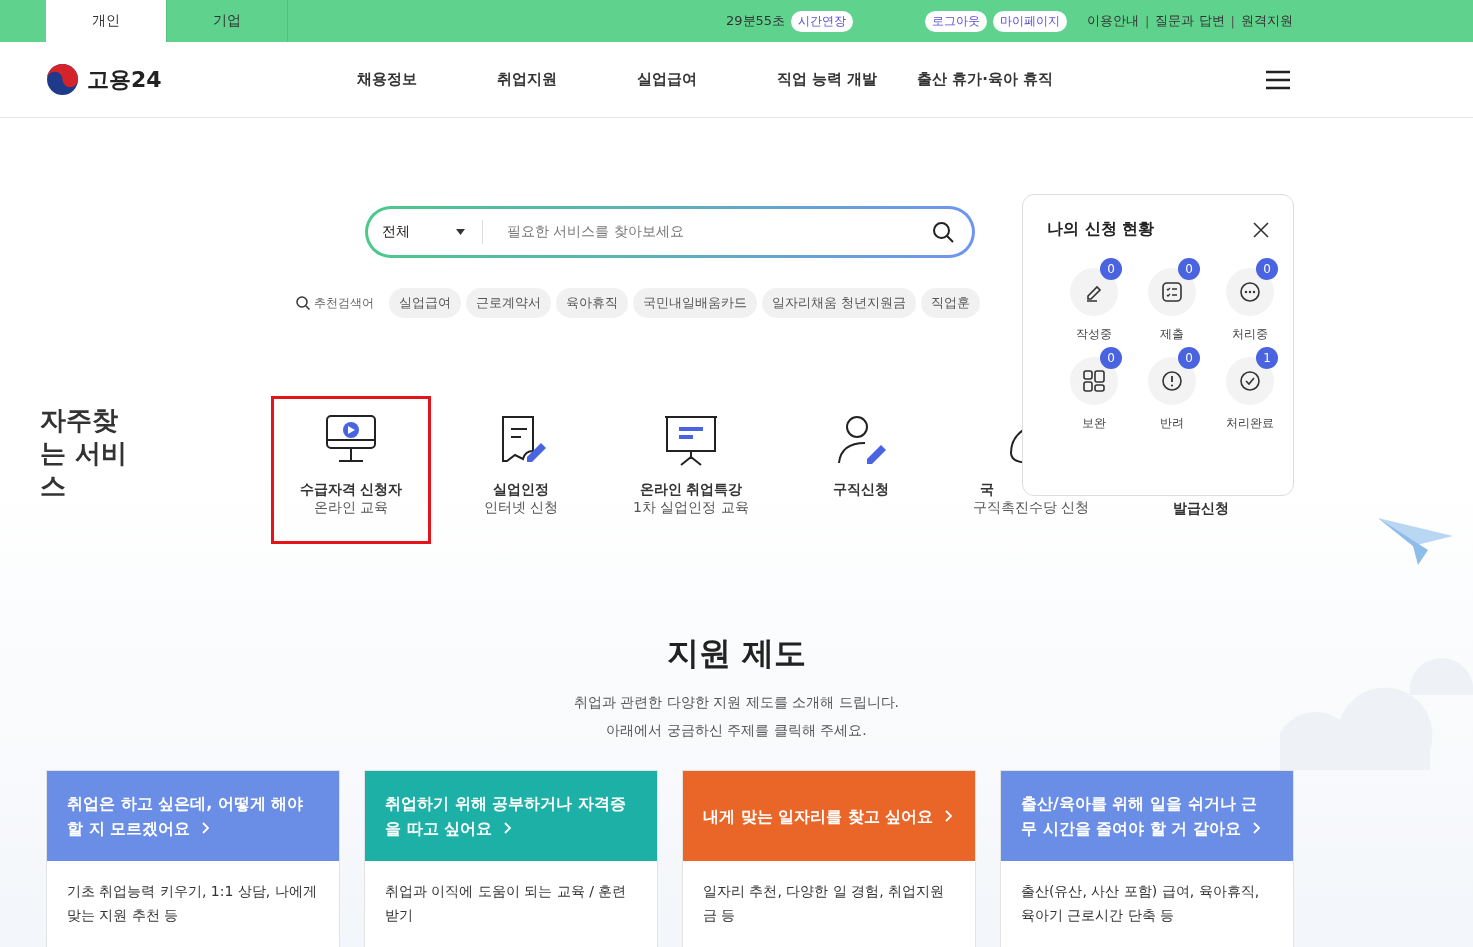 The width and height of the screenshot is (1473, 947). I want to click on card-title: 취업하기 위해 공부하거나 자격증을 따고 싶어요, so click(506, 816).